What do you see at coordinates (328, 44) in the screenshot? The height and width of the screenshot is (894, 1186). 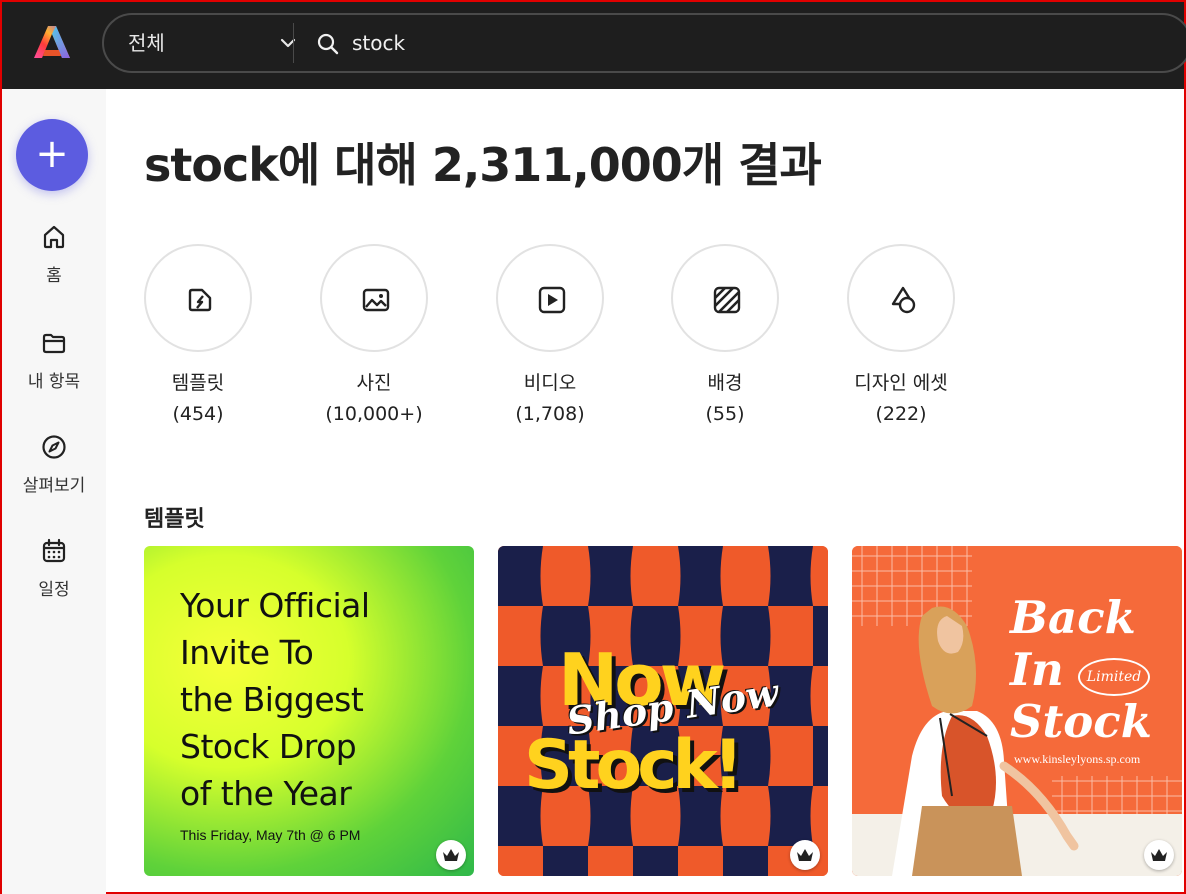 I see `search-icon` at bounding box center [328, 44].